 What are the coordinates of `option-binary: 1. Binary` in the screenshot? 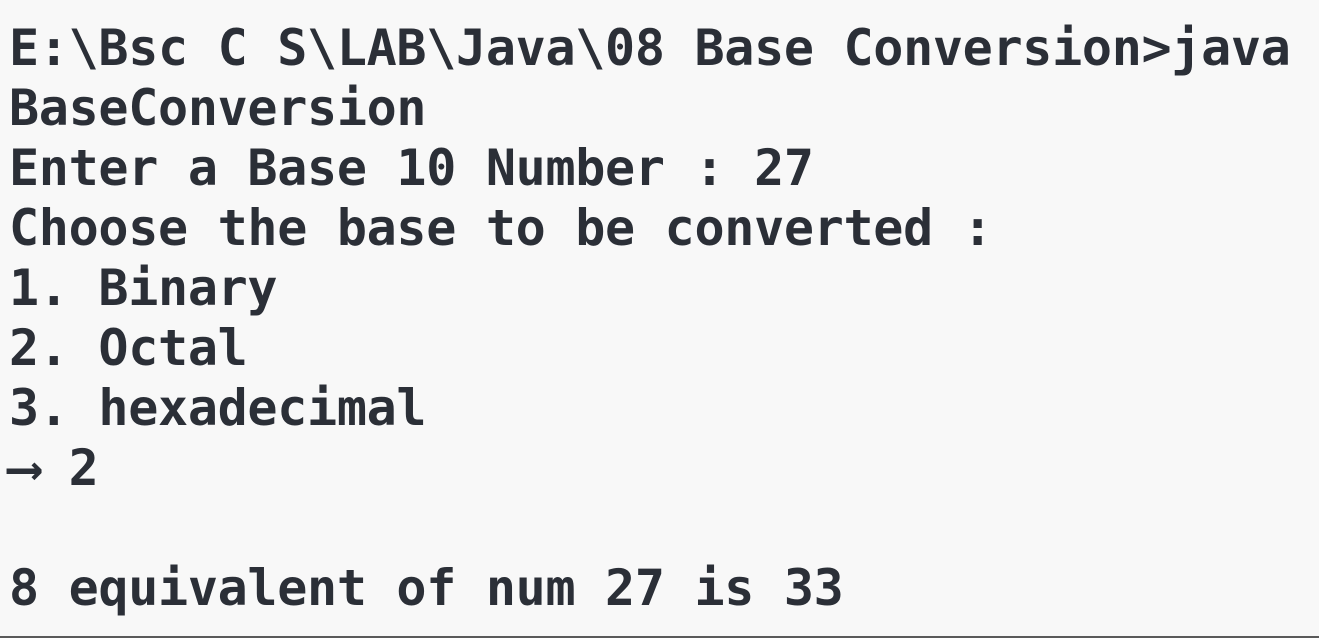 It's located at (143, 288).